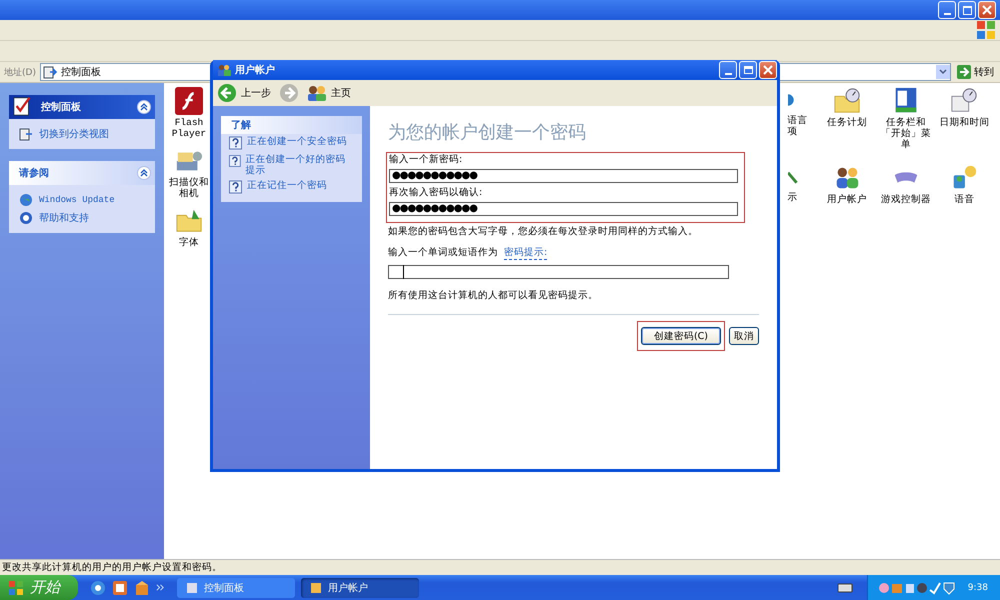 The width and height of the screenshot is (1000, 600). What do you see at coordinates (975, 72) in the screenshot?
I see `go-button: 转到` at bounding box center [975, 72].